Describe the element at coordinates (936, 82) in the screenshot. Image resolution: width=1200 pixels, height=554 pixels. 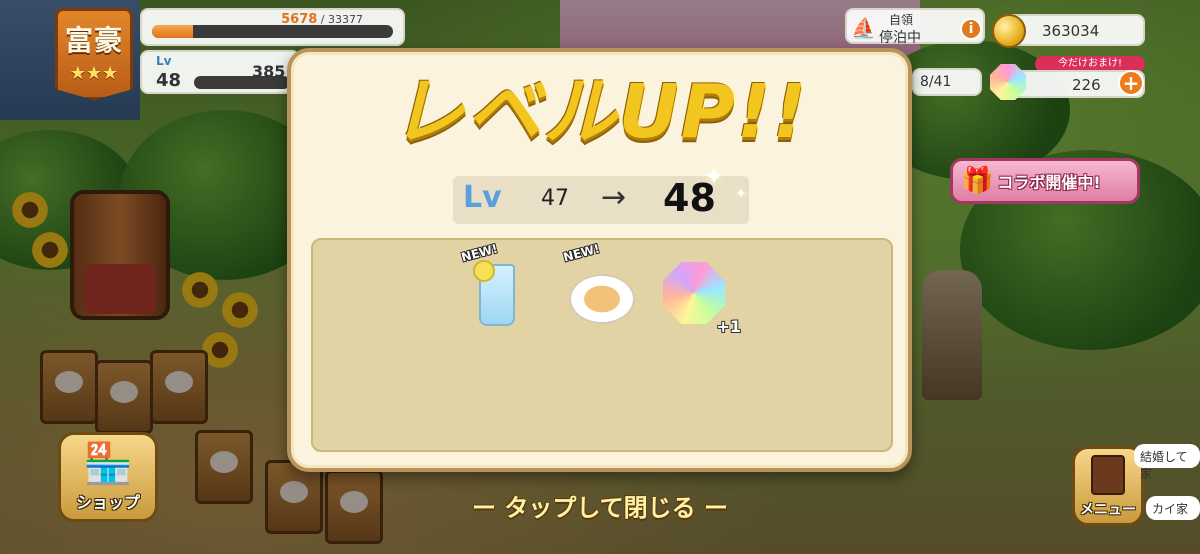
I see `stock-count: 8/41` at that location.